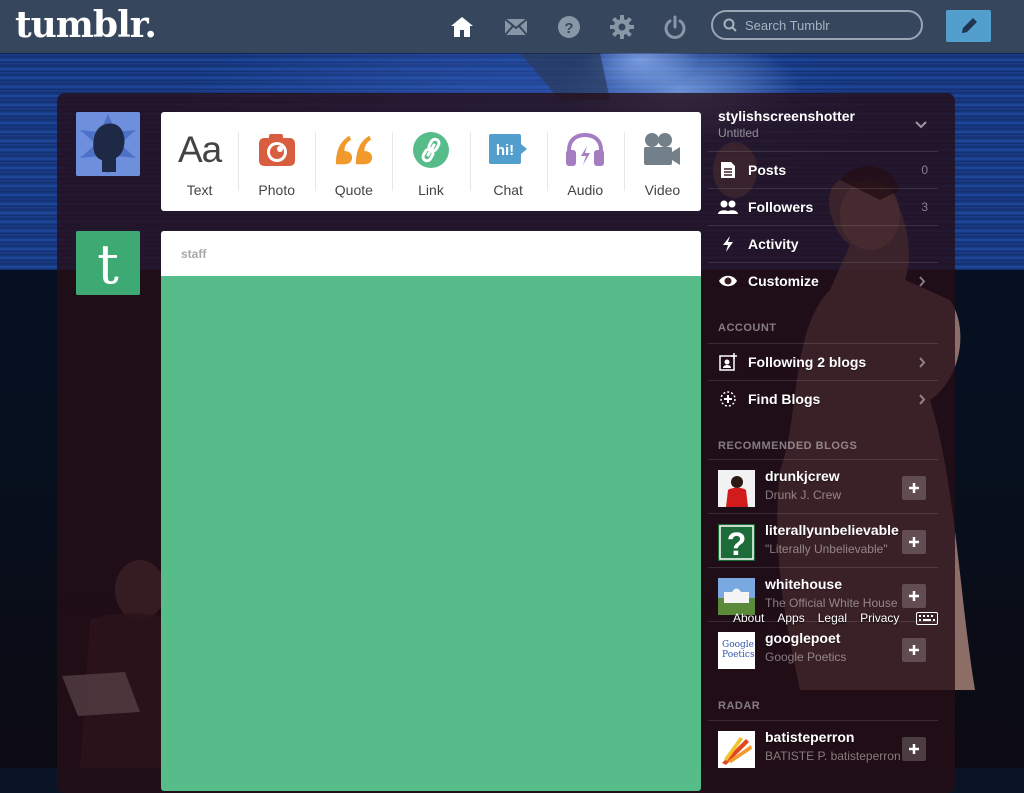 The width and height of the screenshot is (1024, 793). I want to click on posts-icon, so click(728, 170).